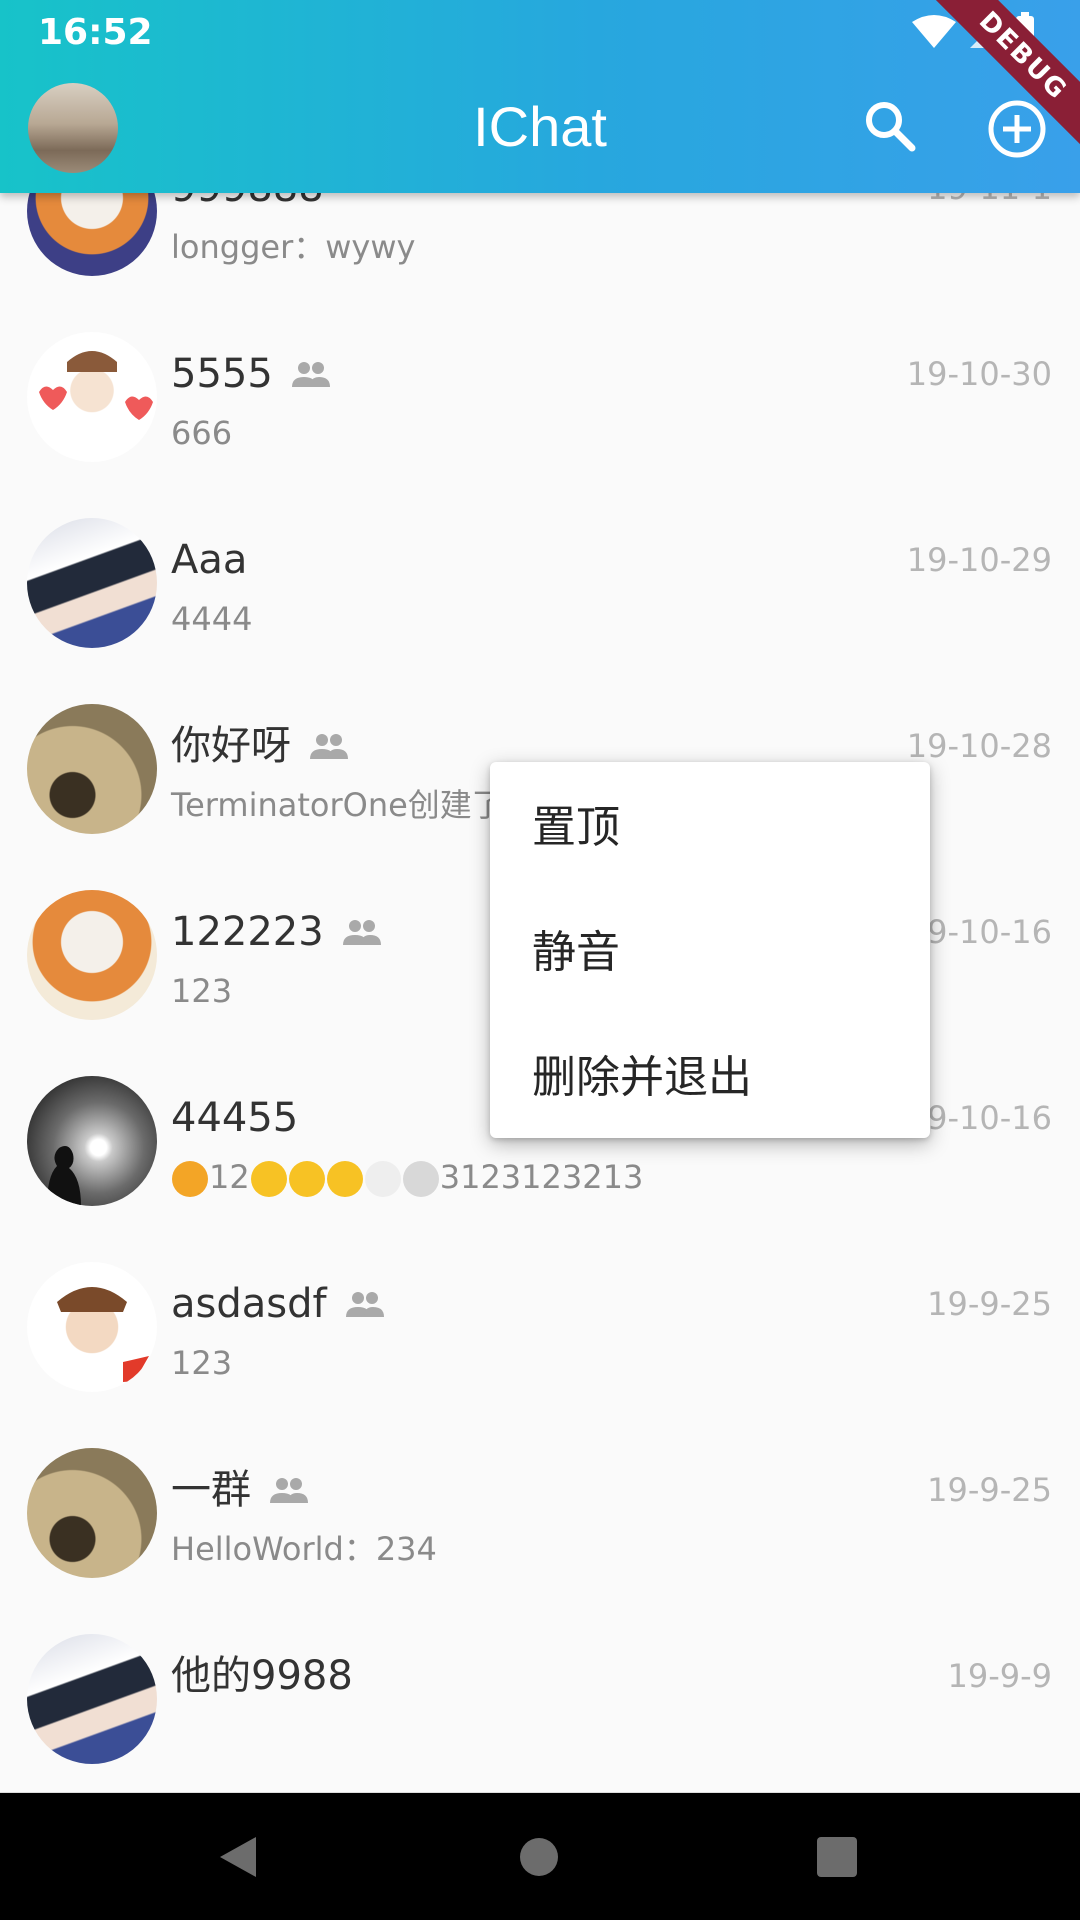  What do you see at coordinates (540, 1513) in the screenshot?
I see `chat-row: 一群 19-9-25 HelloWorld：234` at bounding box center [540, 1513].